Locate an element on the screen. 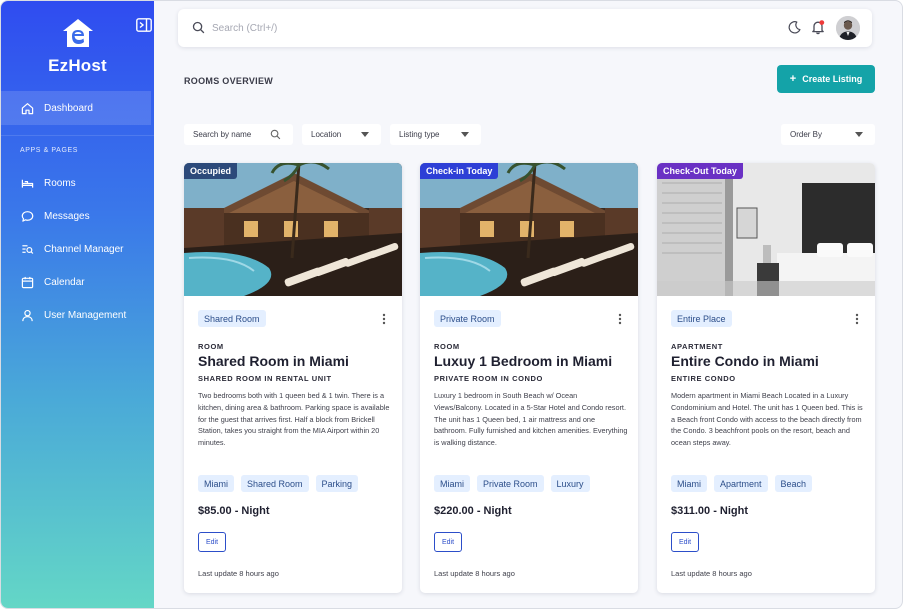  room-type-chip: Private Room is located at coordinates (467, 318).